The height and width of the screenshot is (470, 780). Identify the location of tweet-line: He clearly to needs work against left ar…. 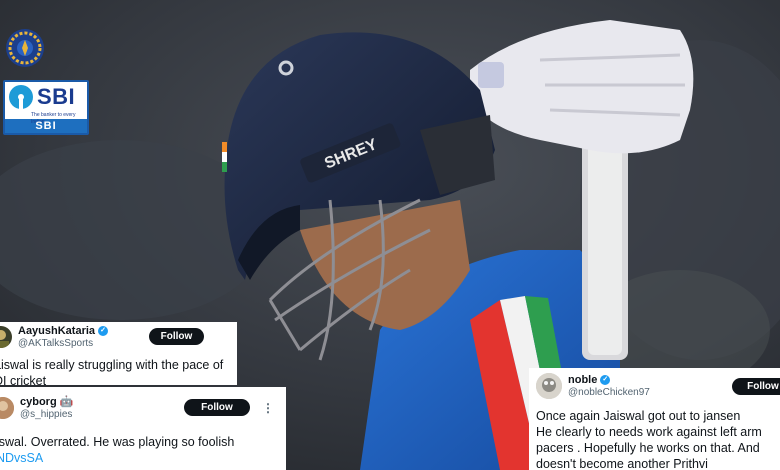
(649, 432).